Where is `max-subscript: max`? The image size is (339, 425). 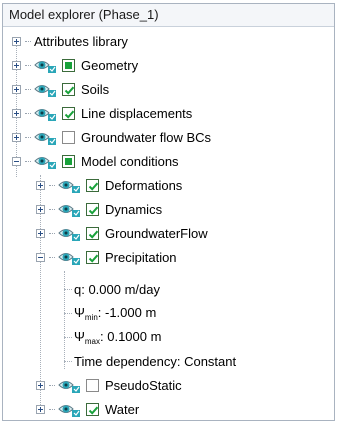
max-subscript: max is located at coordinates (92, 341).